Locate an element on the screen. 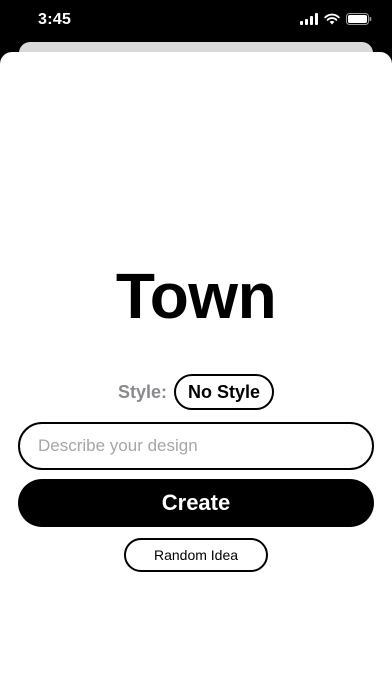 This screenshot has width=392, height=696. status-time: 3:45 is located at coordinates (55, 19).